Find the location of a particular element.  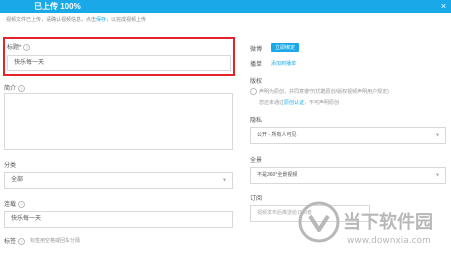

playlist-label: 播单 is located at coordinates (256, 65).